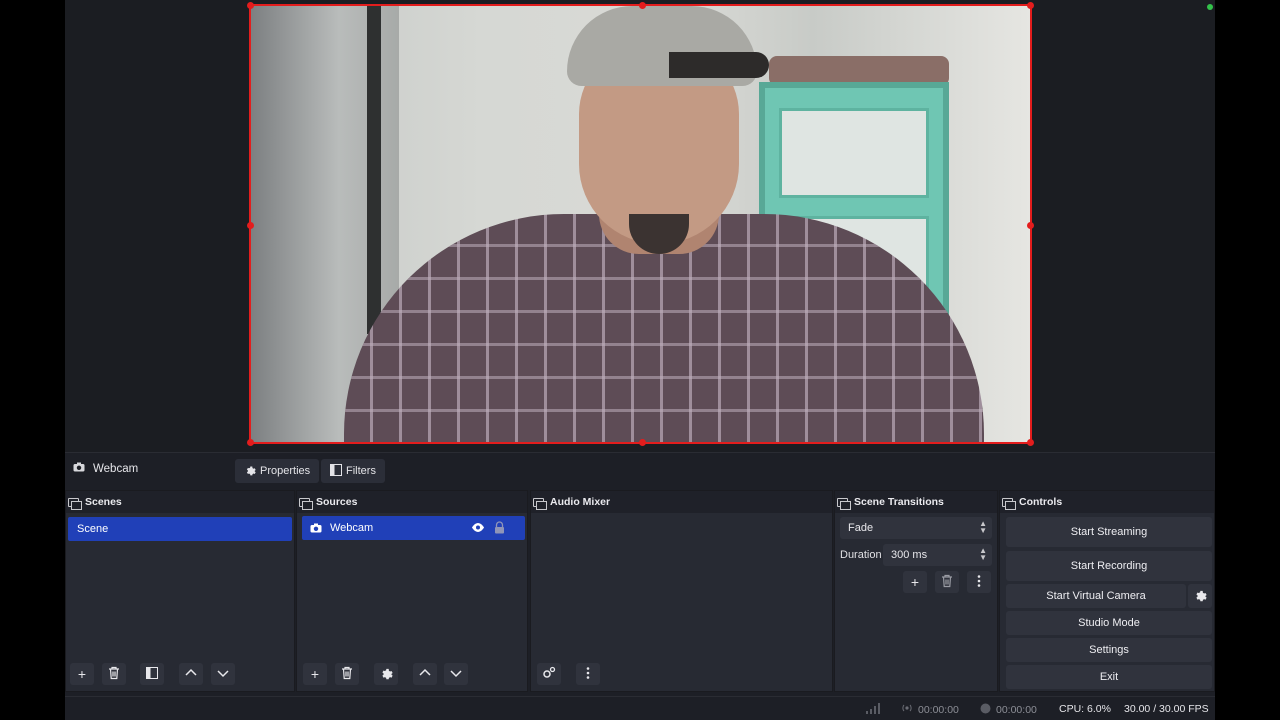  I want to click on audio-mixer-menu-button, so click(588, 674).